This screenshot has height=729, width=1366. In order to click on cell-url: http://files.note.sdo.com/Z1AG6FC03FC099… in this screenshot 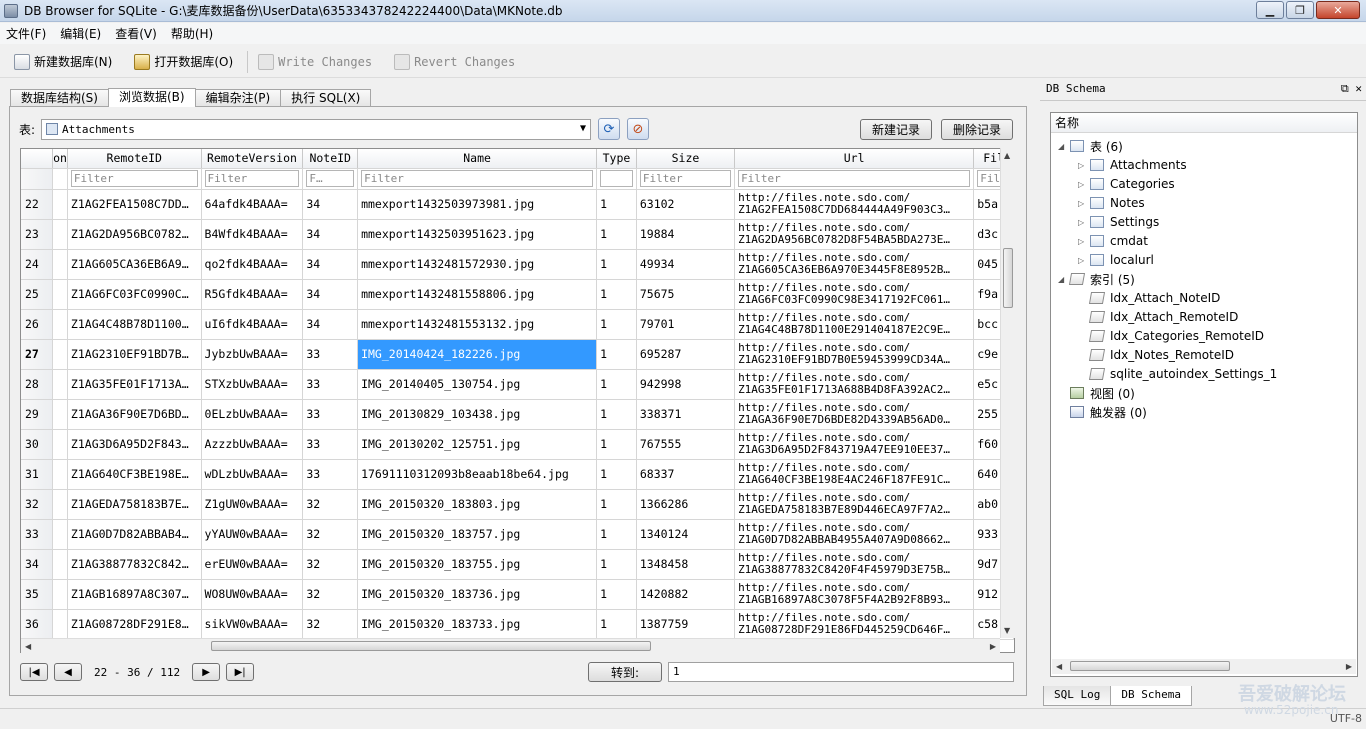, I will do `click(854, 294)`.